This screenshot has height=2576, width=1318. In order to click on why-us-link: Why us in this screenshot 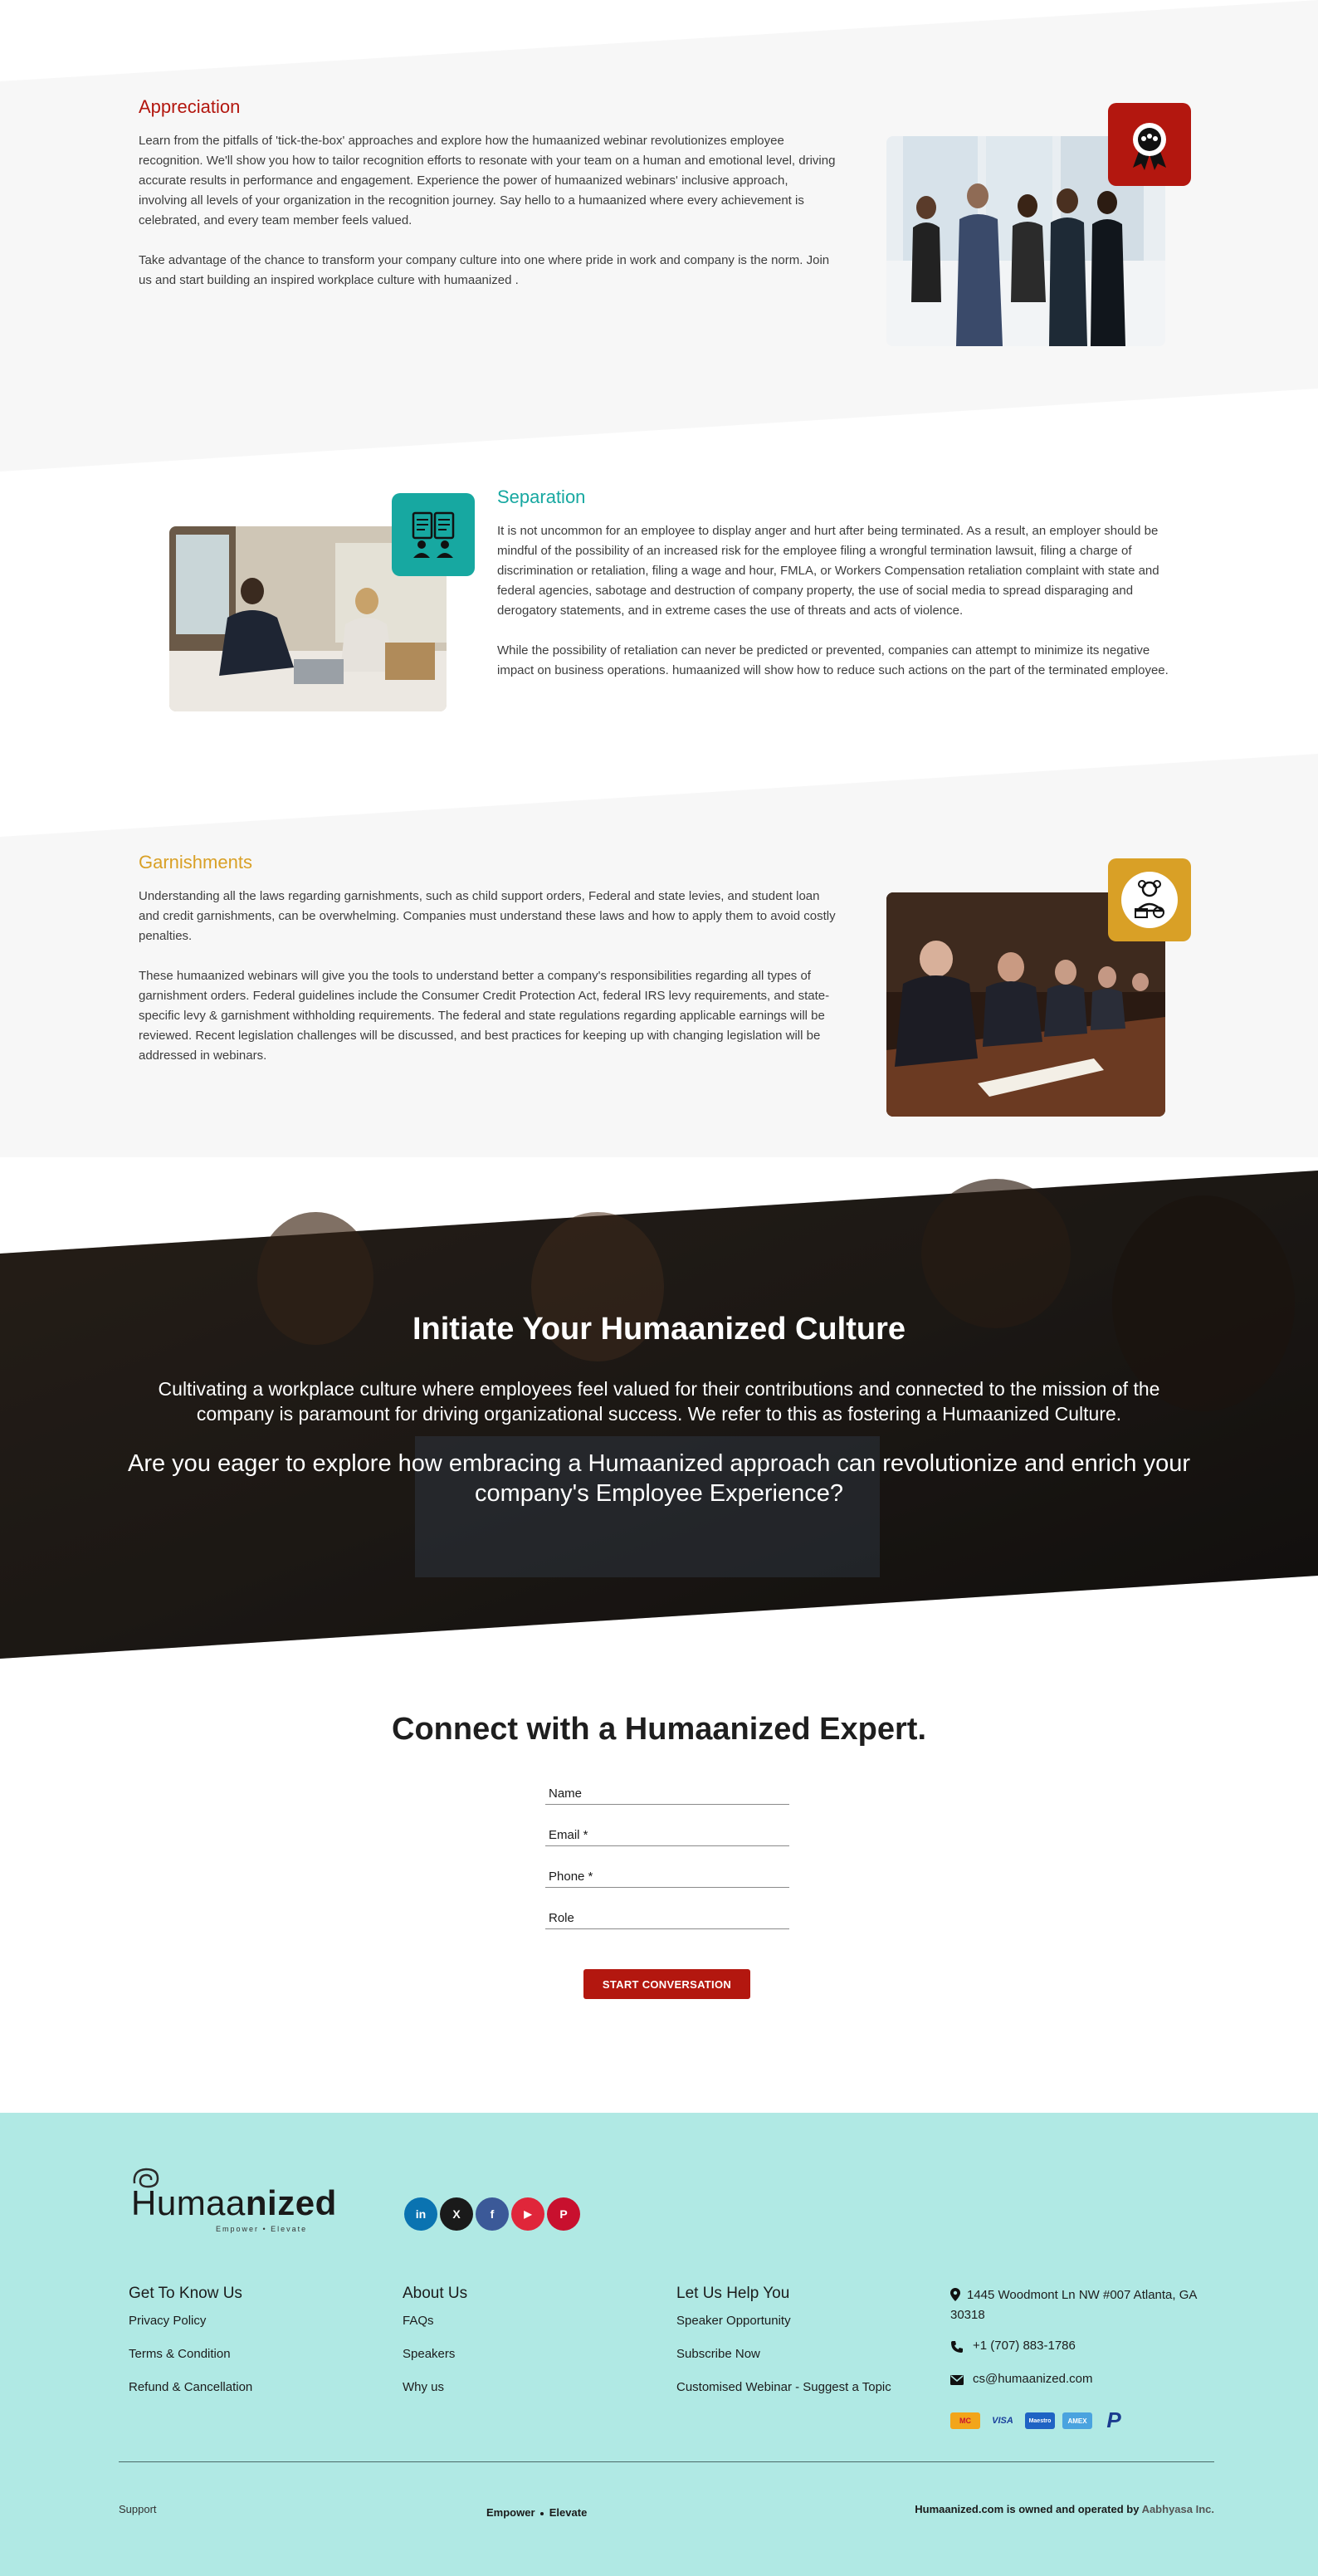, I will do `click(423, 2387)`.